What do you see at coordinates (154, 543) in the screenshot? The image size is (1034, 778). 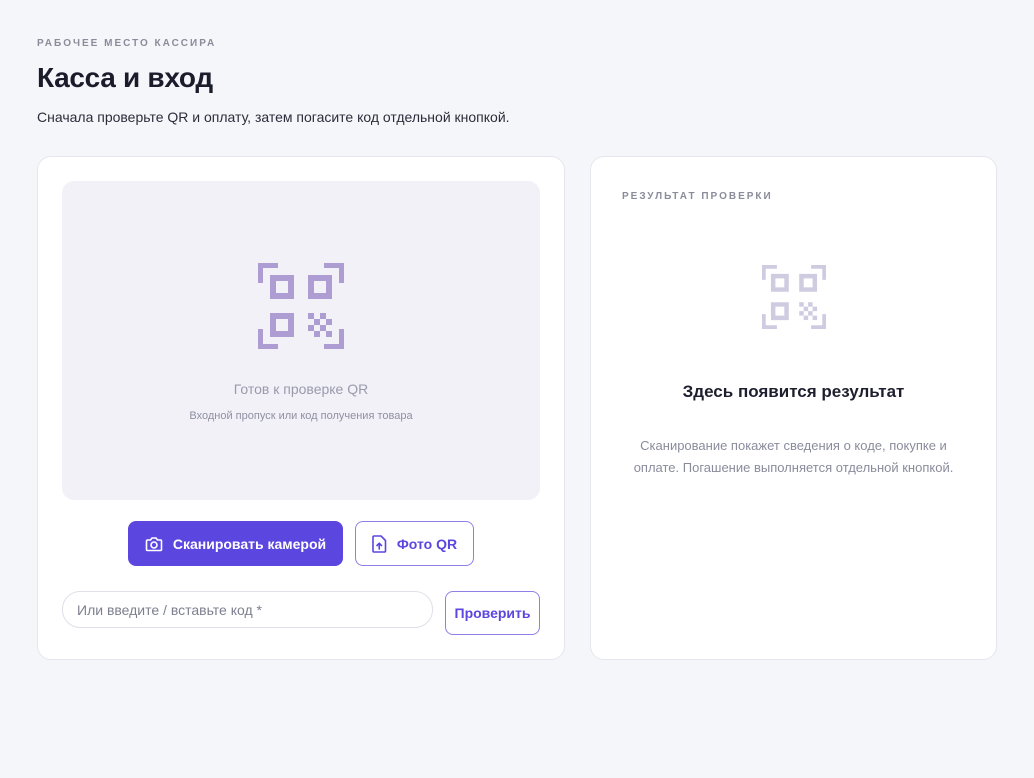 I see `camera-icon` at bounding box center [154, 543].